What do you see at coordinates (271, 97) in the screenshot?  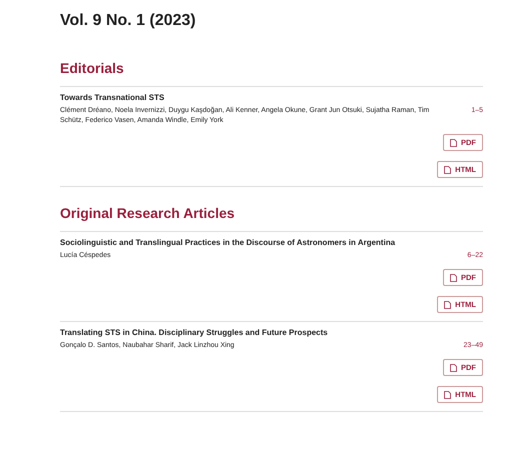 I see `article-title: Towards Transnational STS` at bounding box center [271, 97].